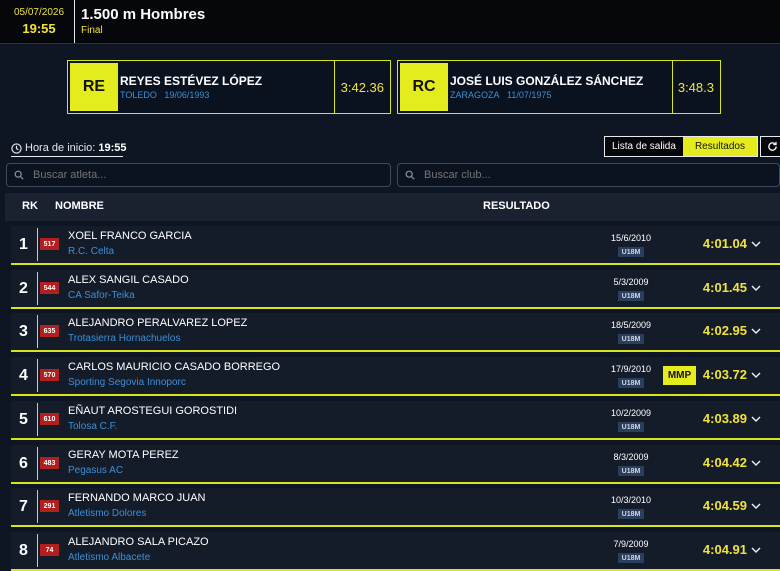  What do you see at coordinates (107, 513) in the screenshot?
I see `athlete-club: Atletismo Dolores` at bounding box center [107, 513].